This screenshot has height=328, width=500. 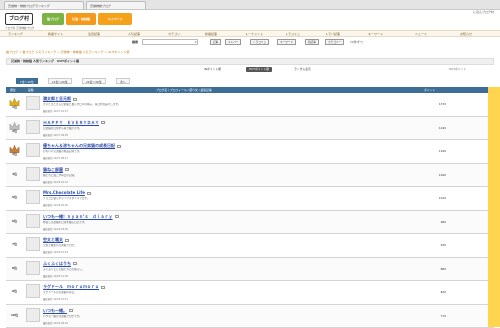 What do you see at coordinates (135, 42) in the screenshot?
I see `search-label: 検索` at bounding box center [135, 42].